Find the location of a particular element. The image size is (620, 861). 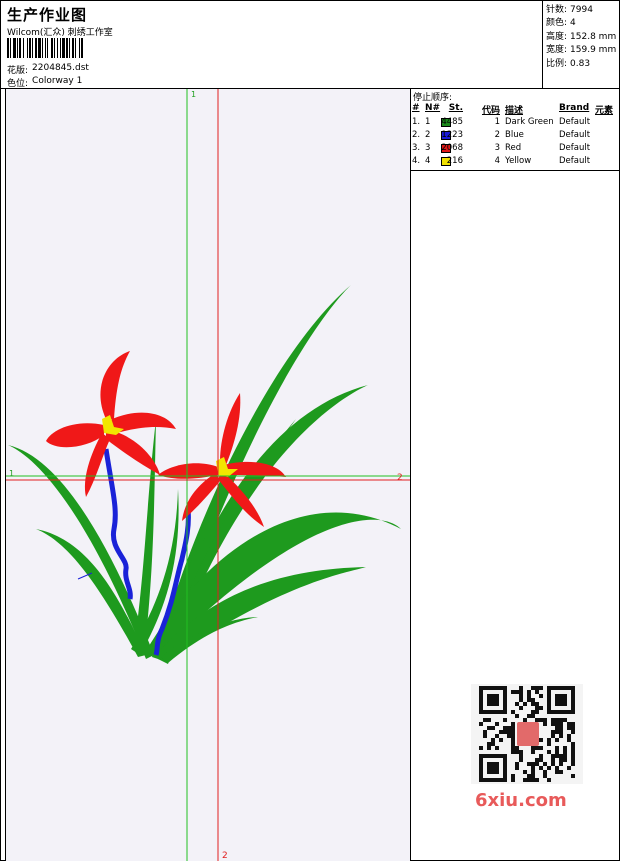

colorway-row: 色位: Colorway 1 is located at coordinates (44, 82).